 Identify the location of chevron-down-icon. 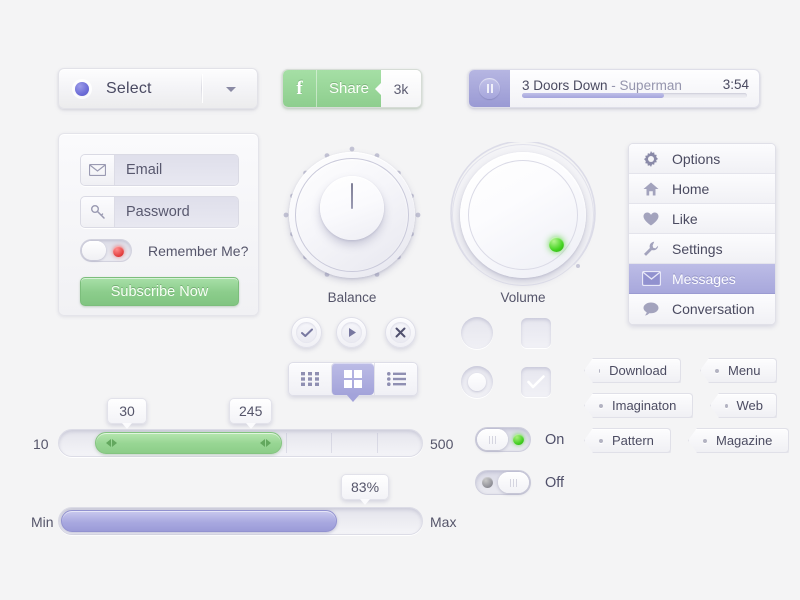
(231, 89).